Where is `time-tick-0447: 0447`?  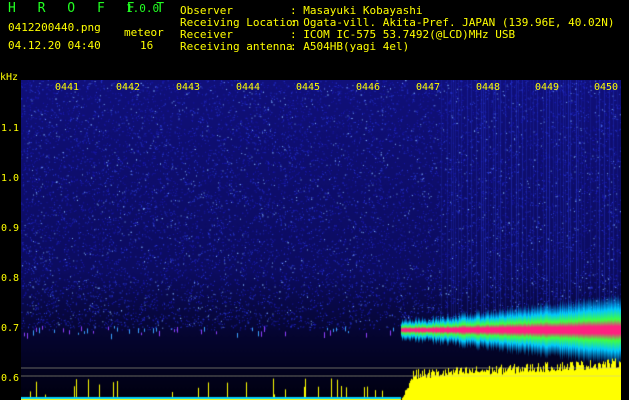
time-tick-0447: 0447 is located at coordinates (428, 87).